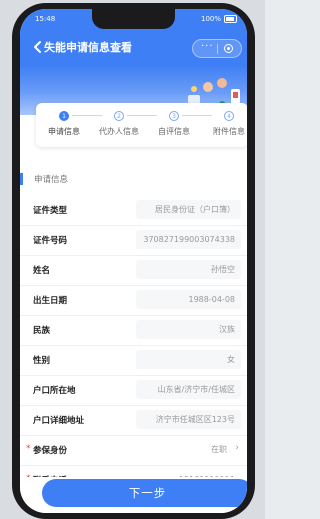  Describe the element at coordinates (42, 361) in the screenshot. I see `field-label: 性别` at that location.